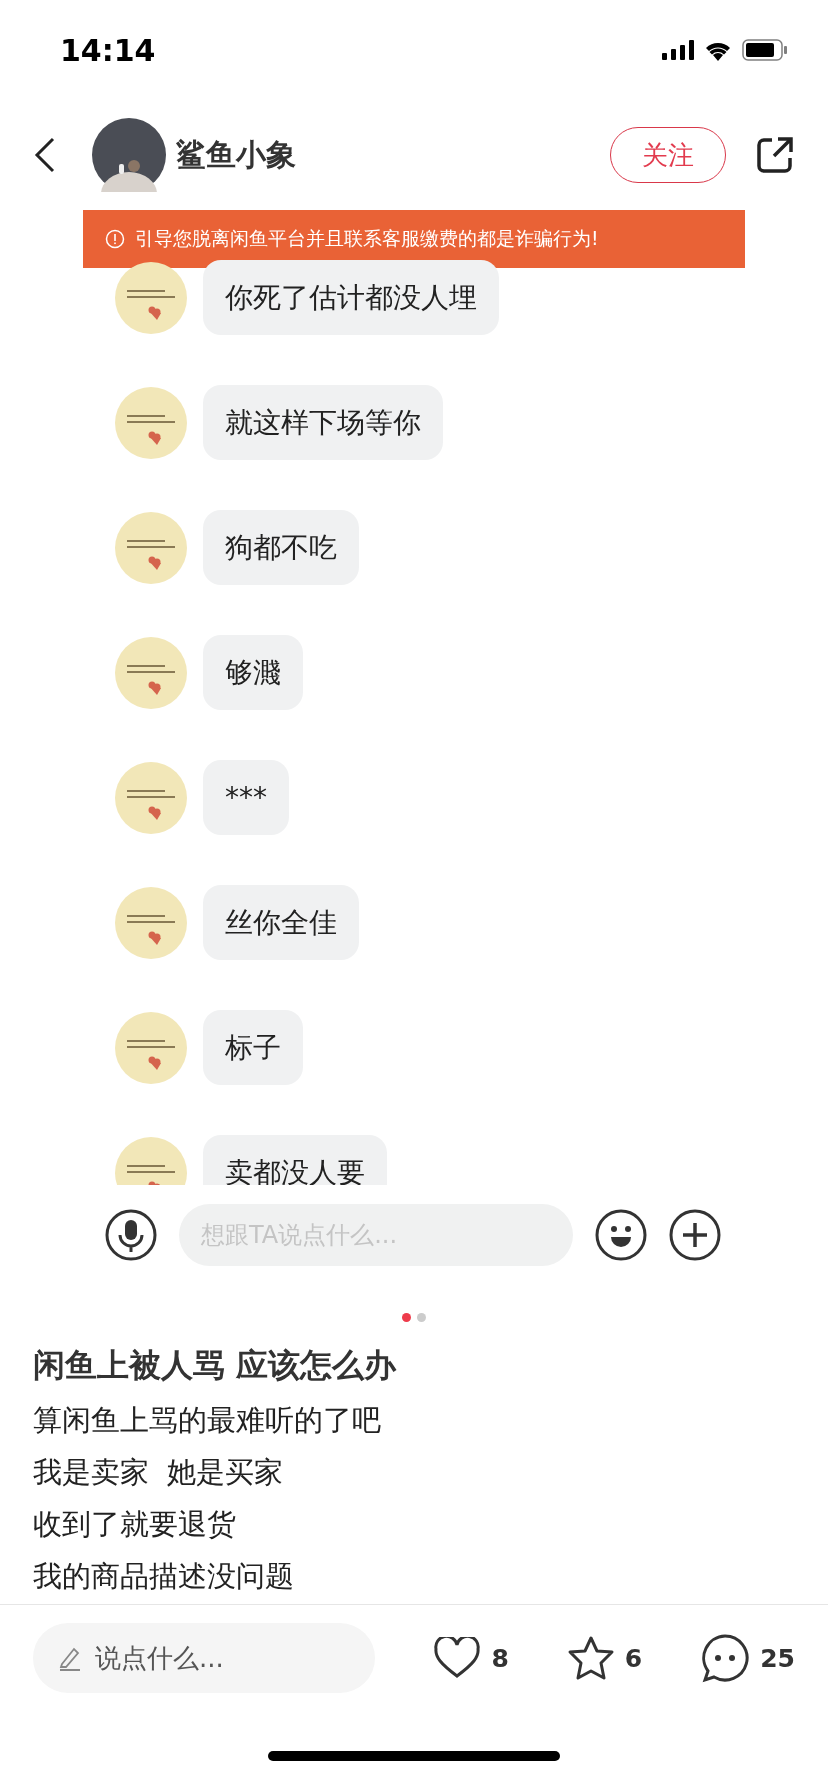 The width and height of the screenshot is (828, 1792). Describe the element at coordinates (725, 1658) in the screenshot. I see `comment-icon` at that location.